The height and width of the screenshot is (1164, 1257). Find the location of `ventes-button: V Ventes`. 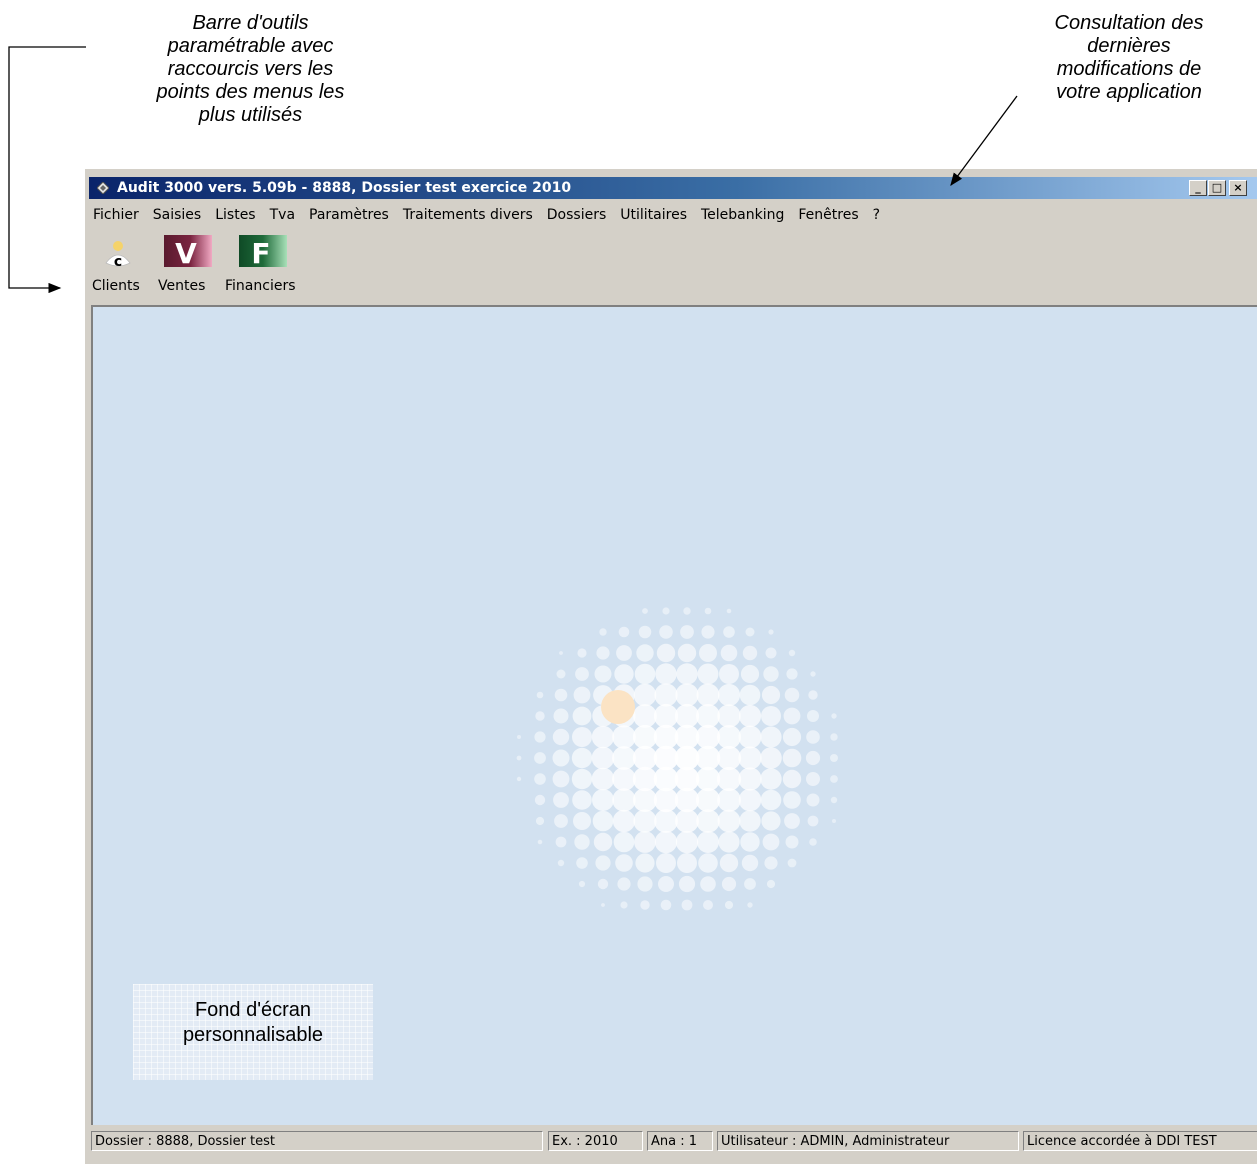

ventes-button: V Ventes is located at coordinates (185, 266).